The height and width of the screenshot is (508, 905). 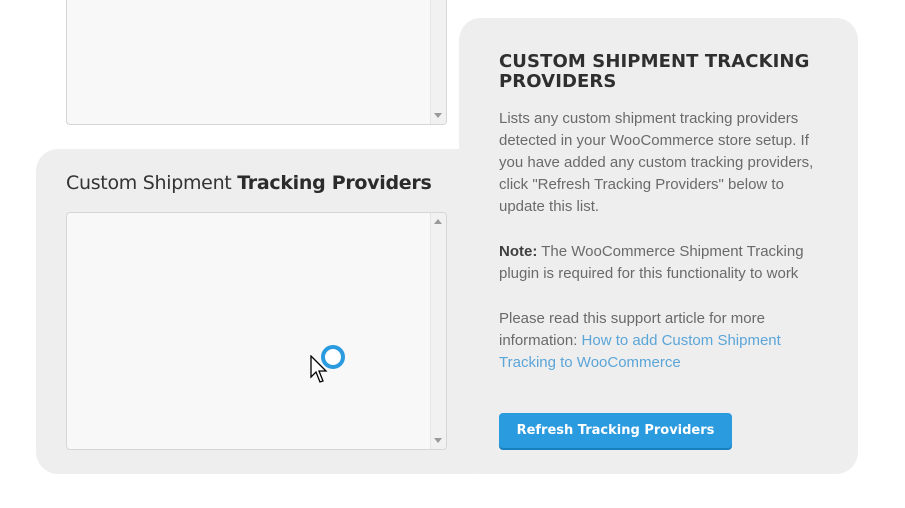 I want to click on section-title: Custom Shipment Tracking Providers, so click(x=249, y=183).